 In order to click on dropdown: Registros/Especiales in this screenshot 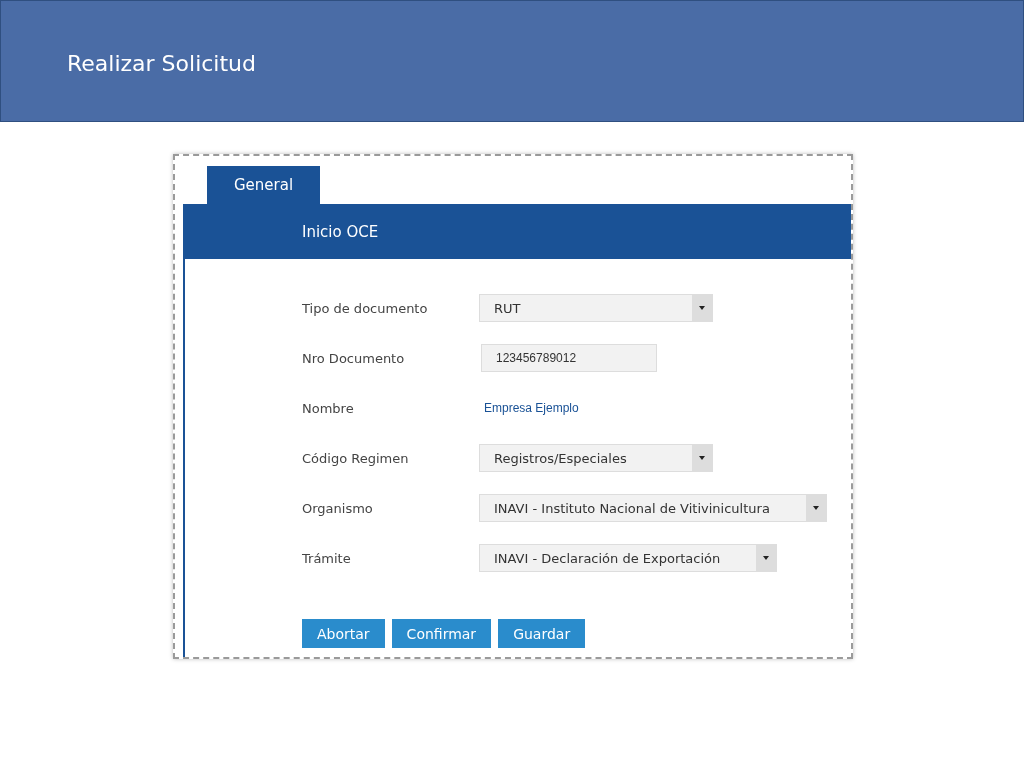, I will do `click(596, 458)`.